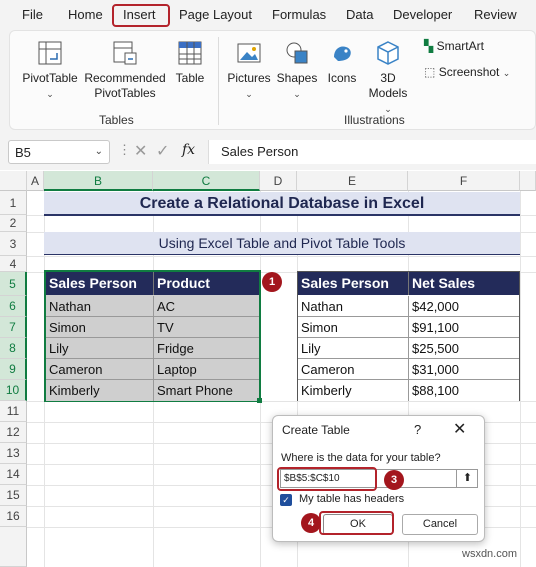  Describe the element at coordinates (35, 181) in the screenshot. I see `column-header-a: A` at that location.